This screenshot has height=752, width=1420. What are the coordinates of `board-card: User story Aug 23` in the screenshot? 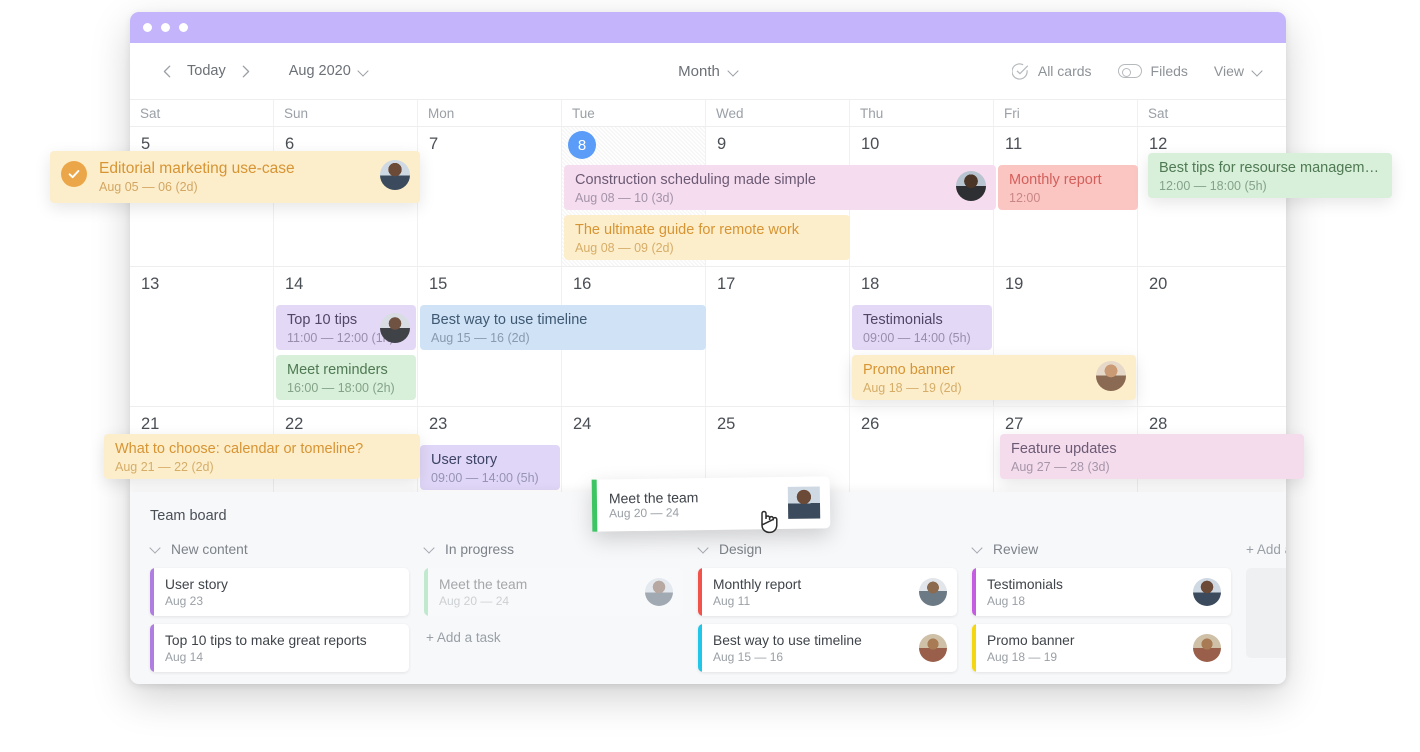 It's located at (279, 592).